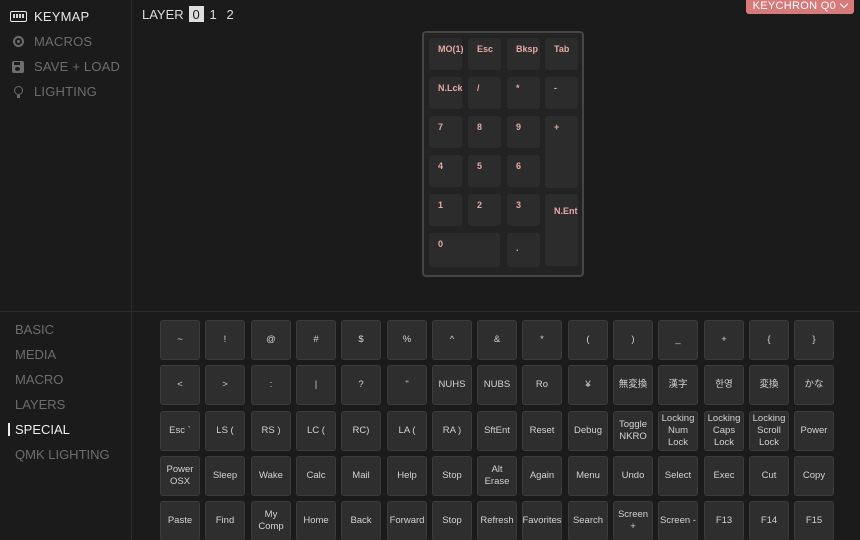  Describe the element at coordinates (814, 340) in the screenshot. I see `keycode-button: }` at that location.